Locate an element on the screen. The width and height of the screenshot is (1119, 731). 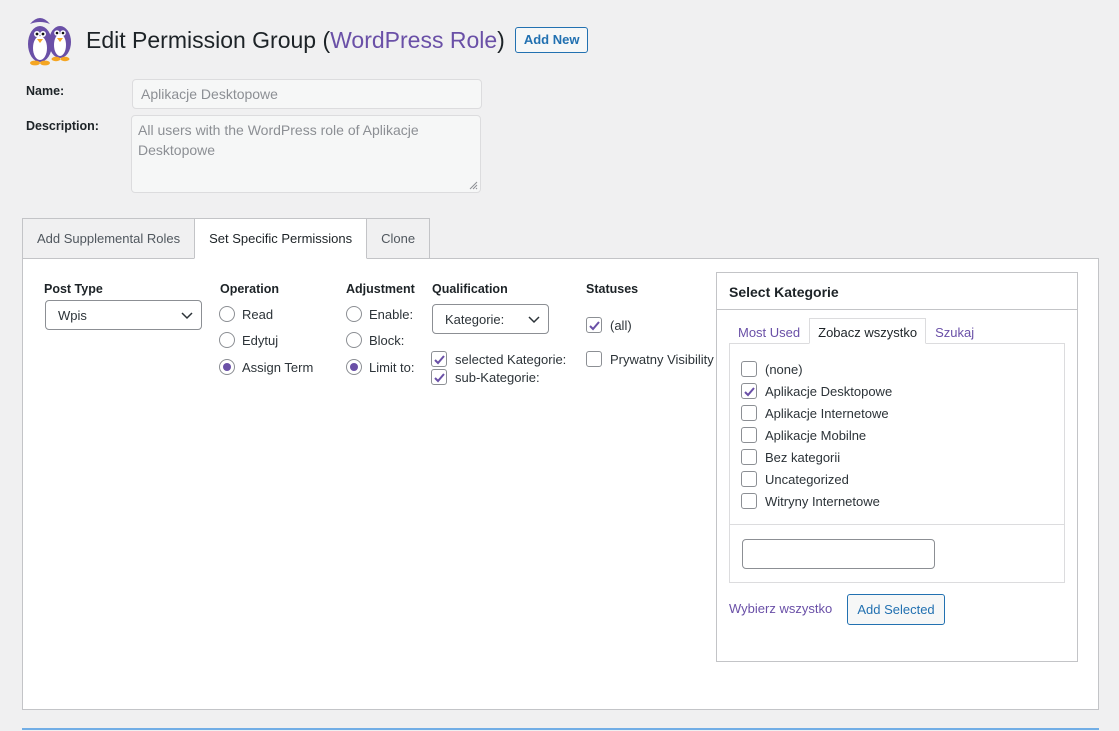
operation-heading: Operation is located at coordinates (250, 289).